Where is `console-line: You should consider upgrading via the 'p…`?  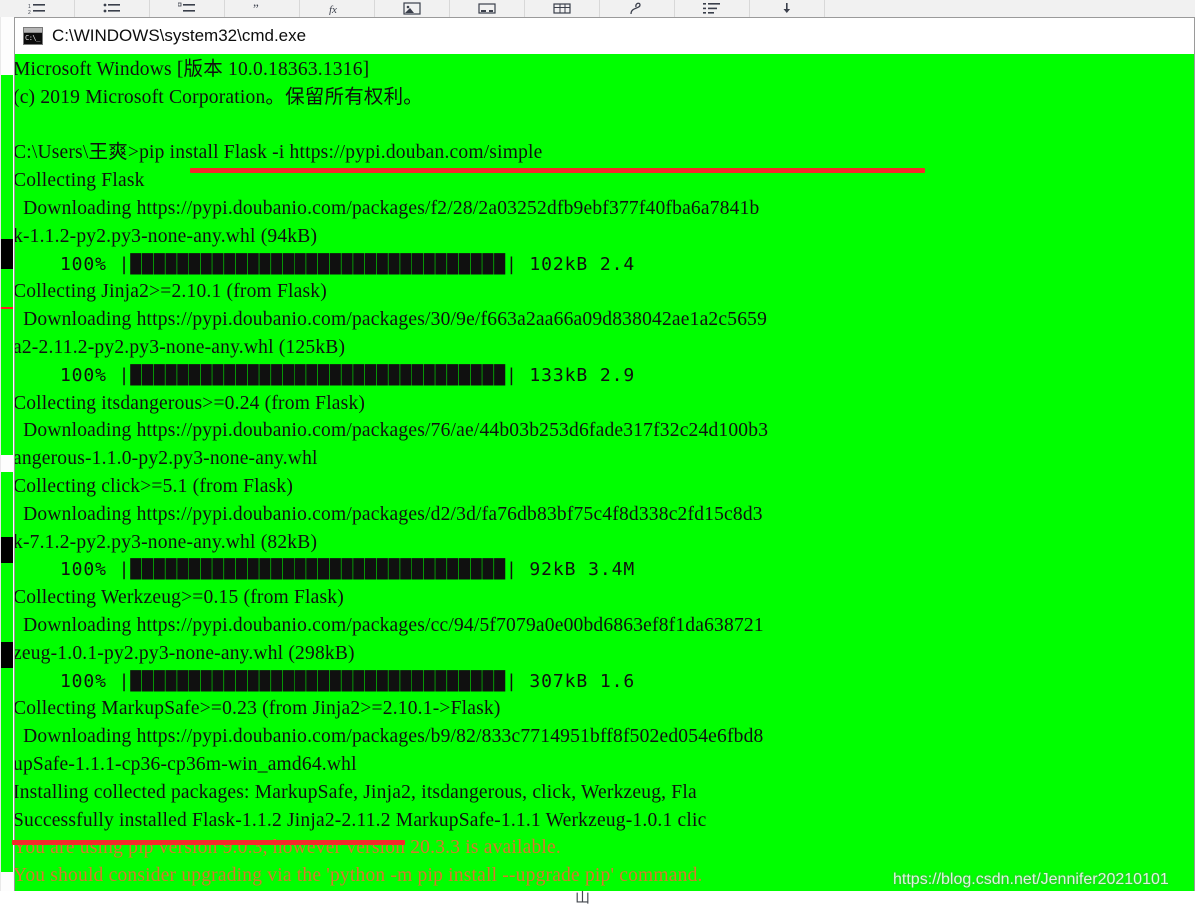 console-line: You should consider upgrading via the 'p… is located at coordinates (359, 876).